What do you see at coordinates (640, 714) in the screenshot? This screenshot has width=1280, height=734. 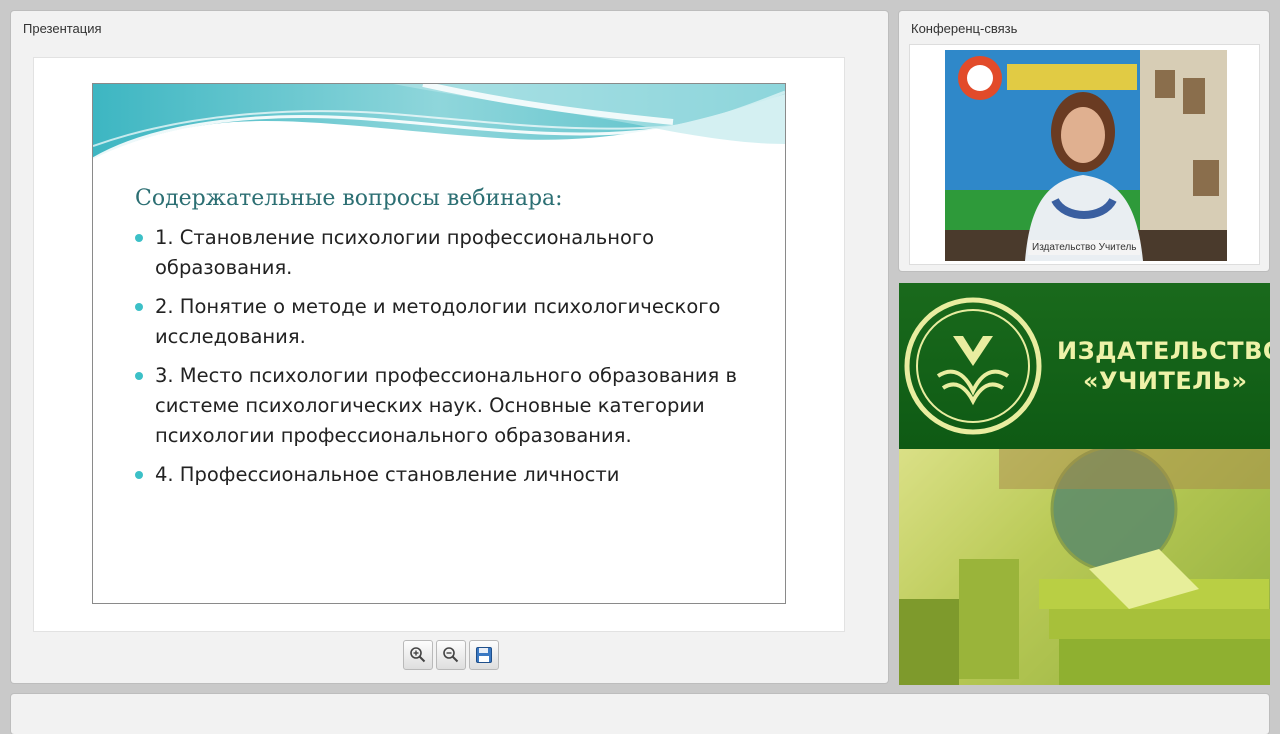 I see `bottom-panel` at bounding box center [640, 714].